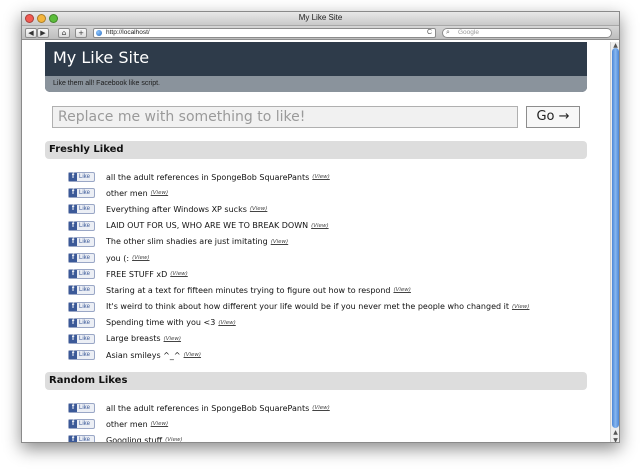 The height and width of the screenshot is (471, 640). What do you see at coordinates (553, 117) in the screenshot?
I see `go-button: Go →` at bounding box center [553, 117].